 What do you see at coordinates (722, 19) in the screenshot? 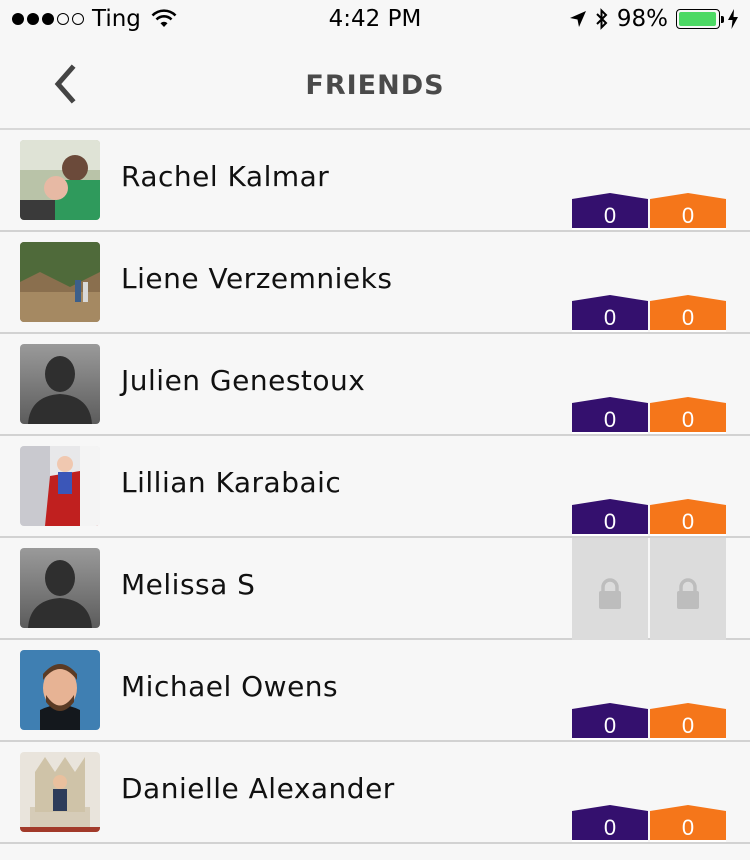
I see `battery-cap` at bounding box center [722, 19].